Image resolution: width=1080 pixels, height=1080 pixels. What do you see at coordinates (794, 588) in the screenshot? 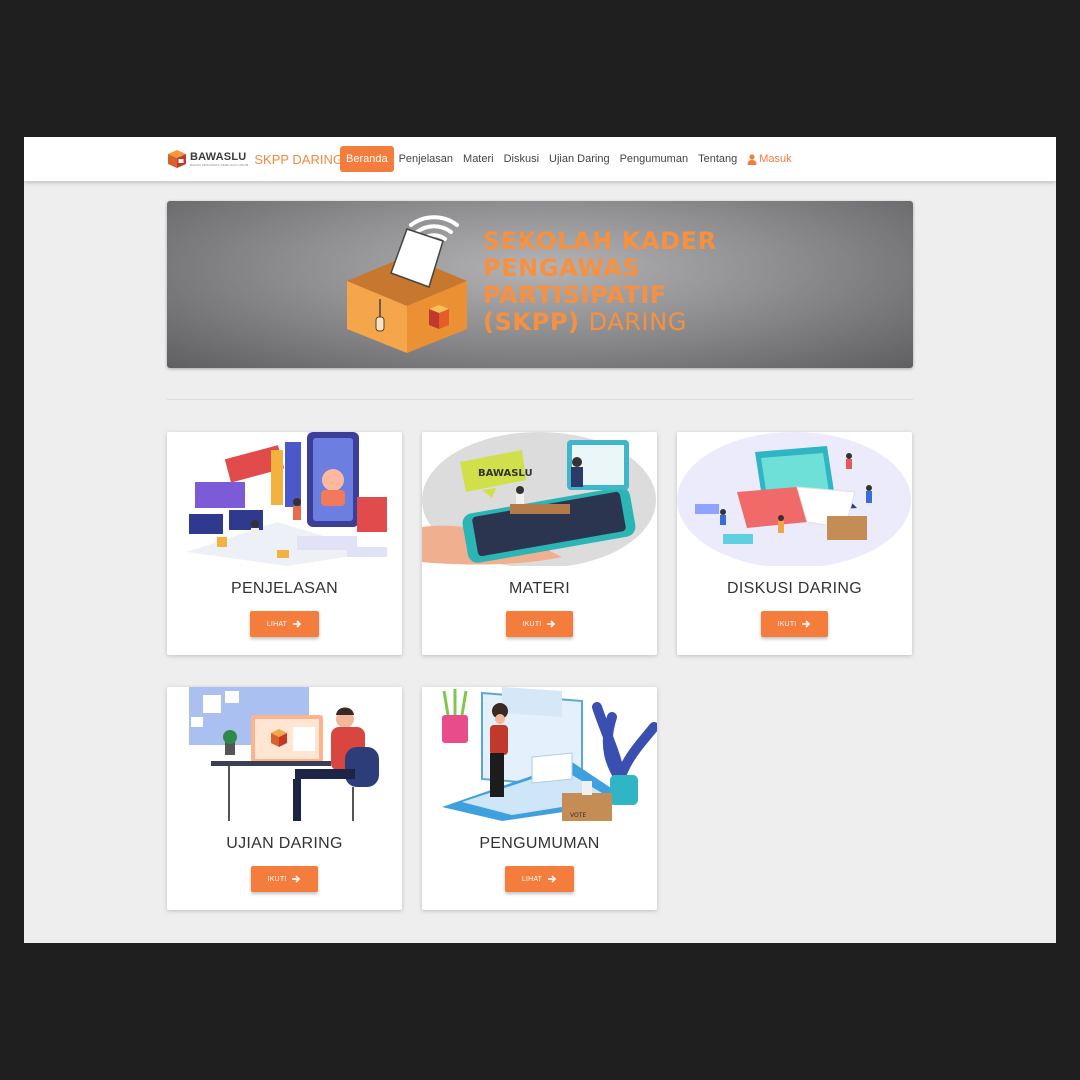
I see `card-title: DISKUSI DARING` at bounding box center [794, 588].